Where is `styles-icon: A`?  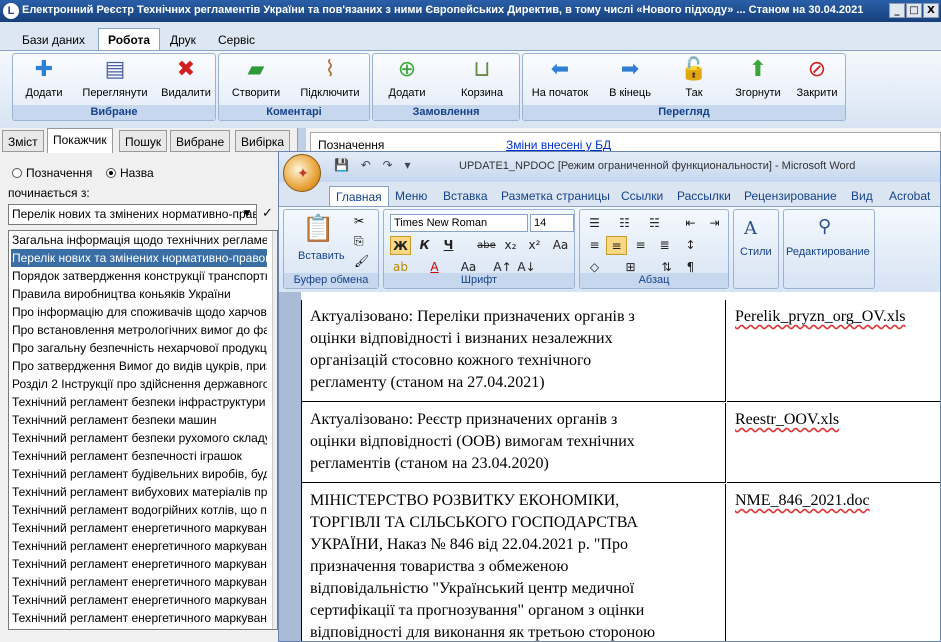
styles-icon: A is located at coordinates (750, 228).